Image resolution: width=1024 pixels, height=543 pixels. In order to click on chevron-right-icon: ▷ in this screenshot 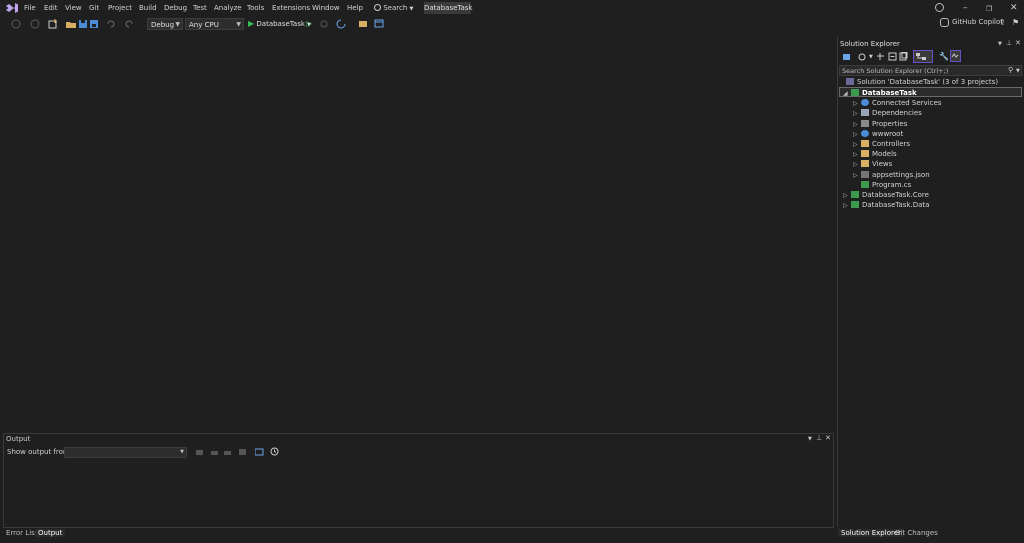, I will do `click(847, 206)`.